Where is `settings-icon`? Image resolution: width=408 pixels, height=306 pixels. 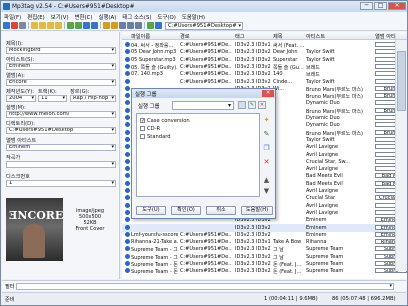 settings-icon is located at coordinates (158, 25).